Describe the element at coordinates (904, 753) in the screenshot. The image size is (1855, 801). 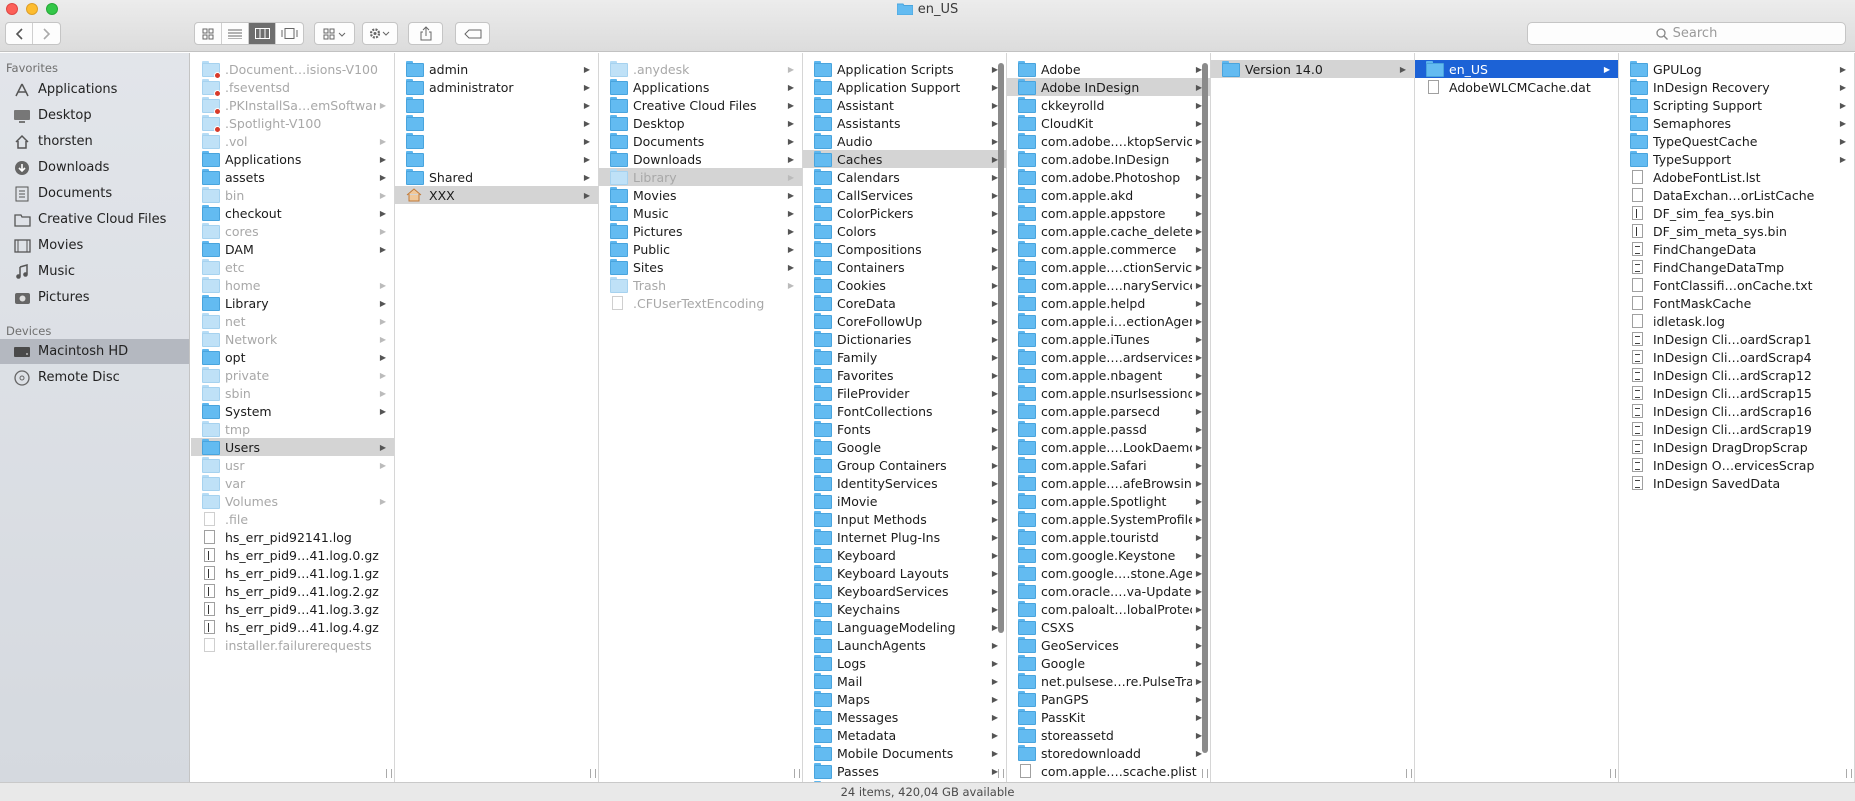
I see `folder-row: Mobile Documents ▶` at that location.